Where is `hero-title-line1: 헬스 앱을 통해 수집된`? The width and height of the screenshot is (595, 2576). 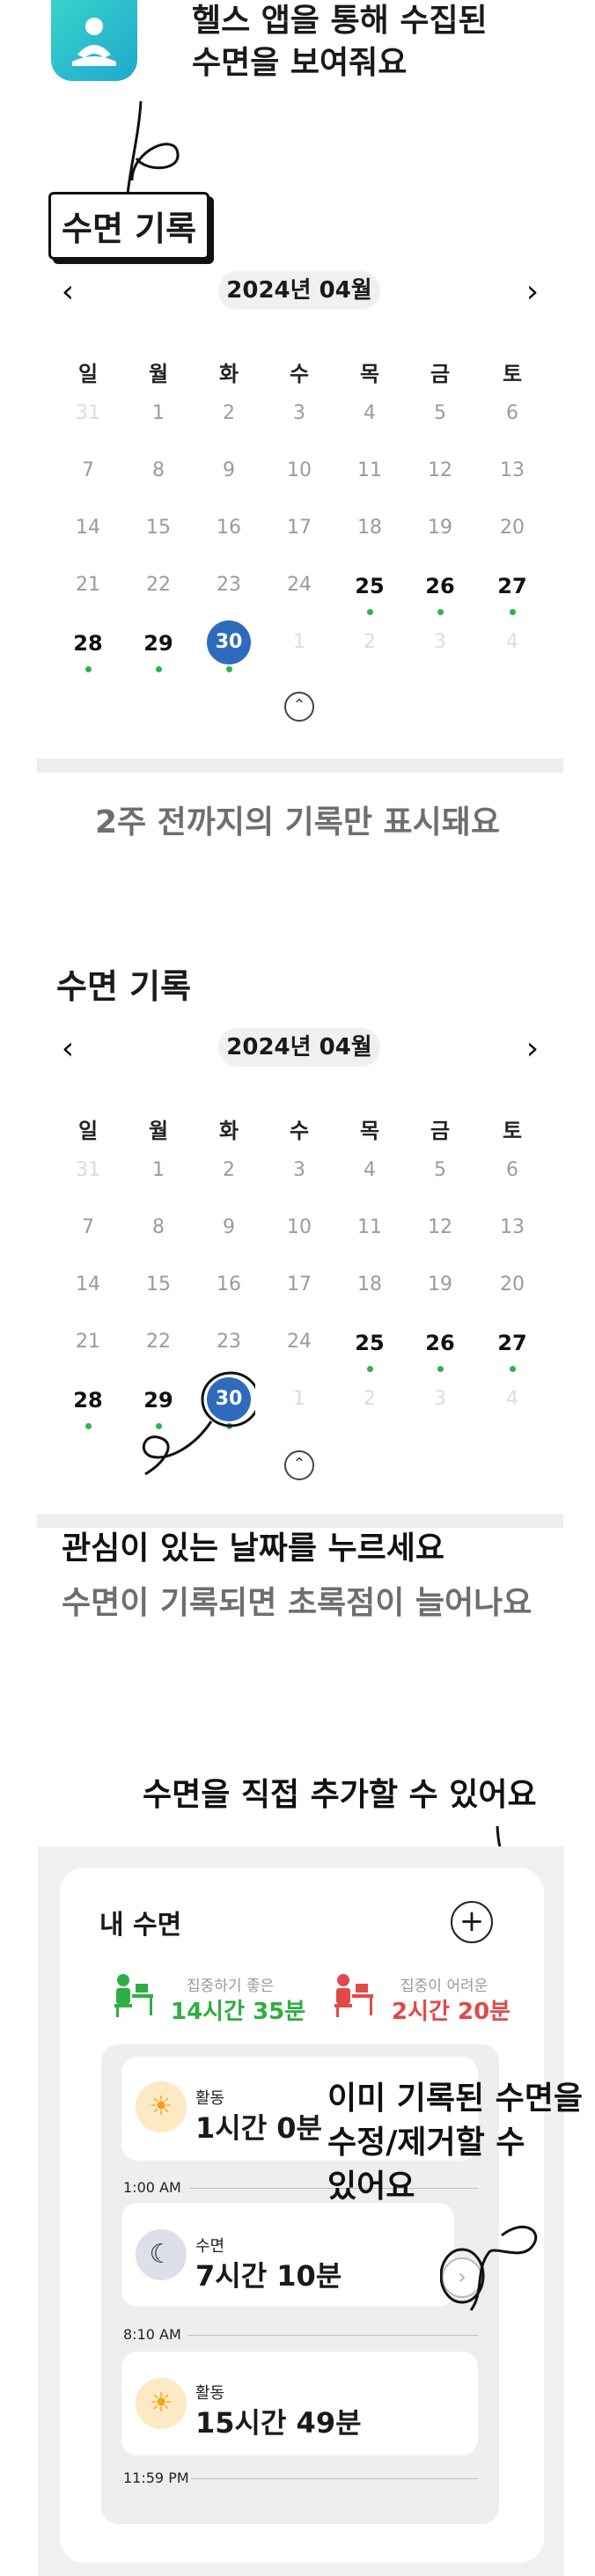 hero-title-line1: 헬스 앱을 통해 수집된 is located at coordinates (340, 21).